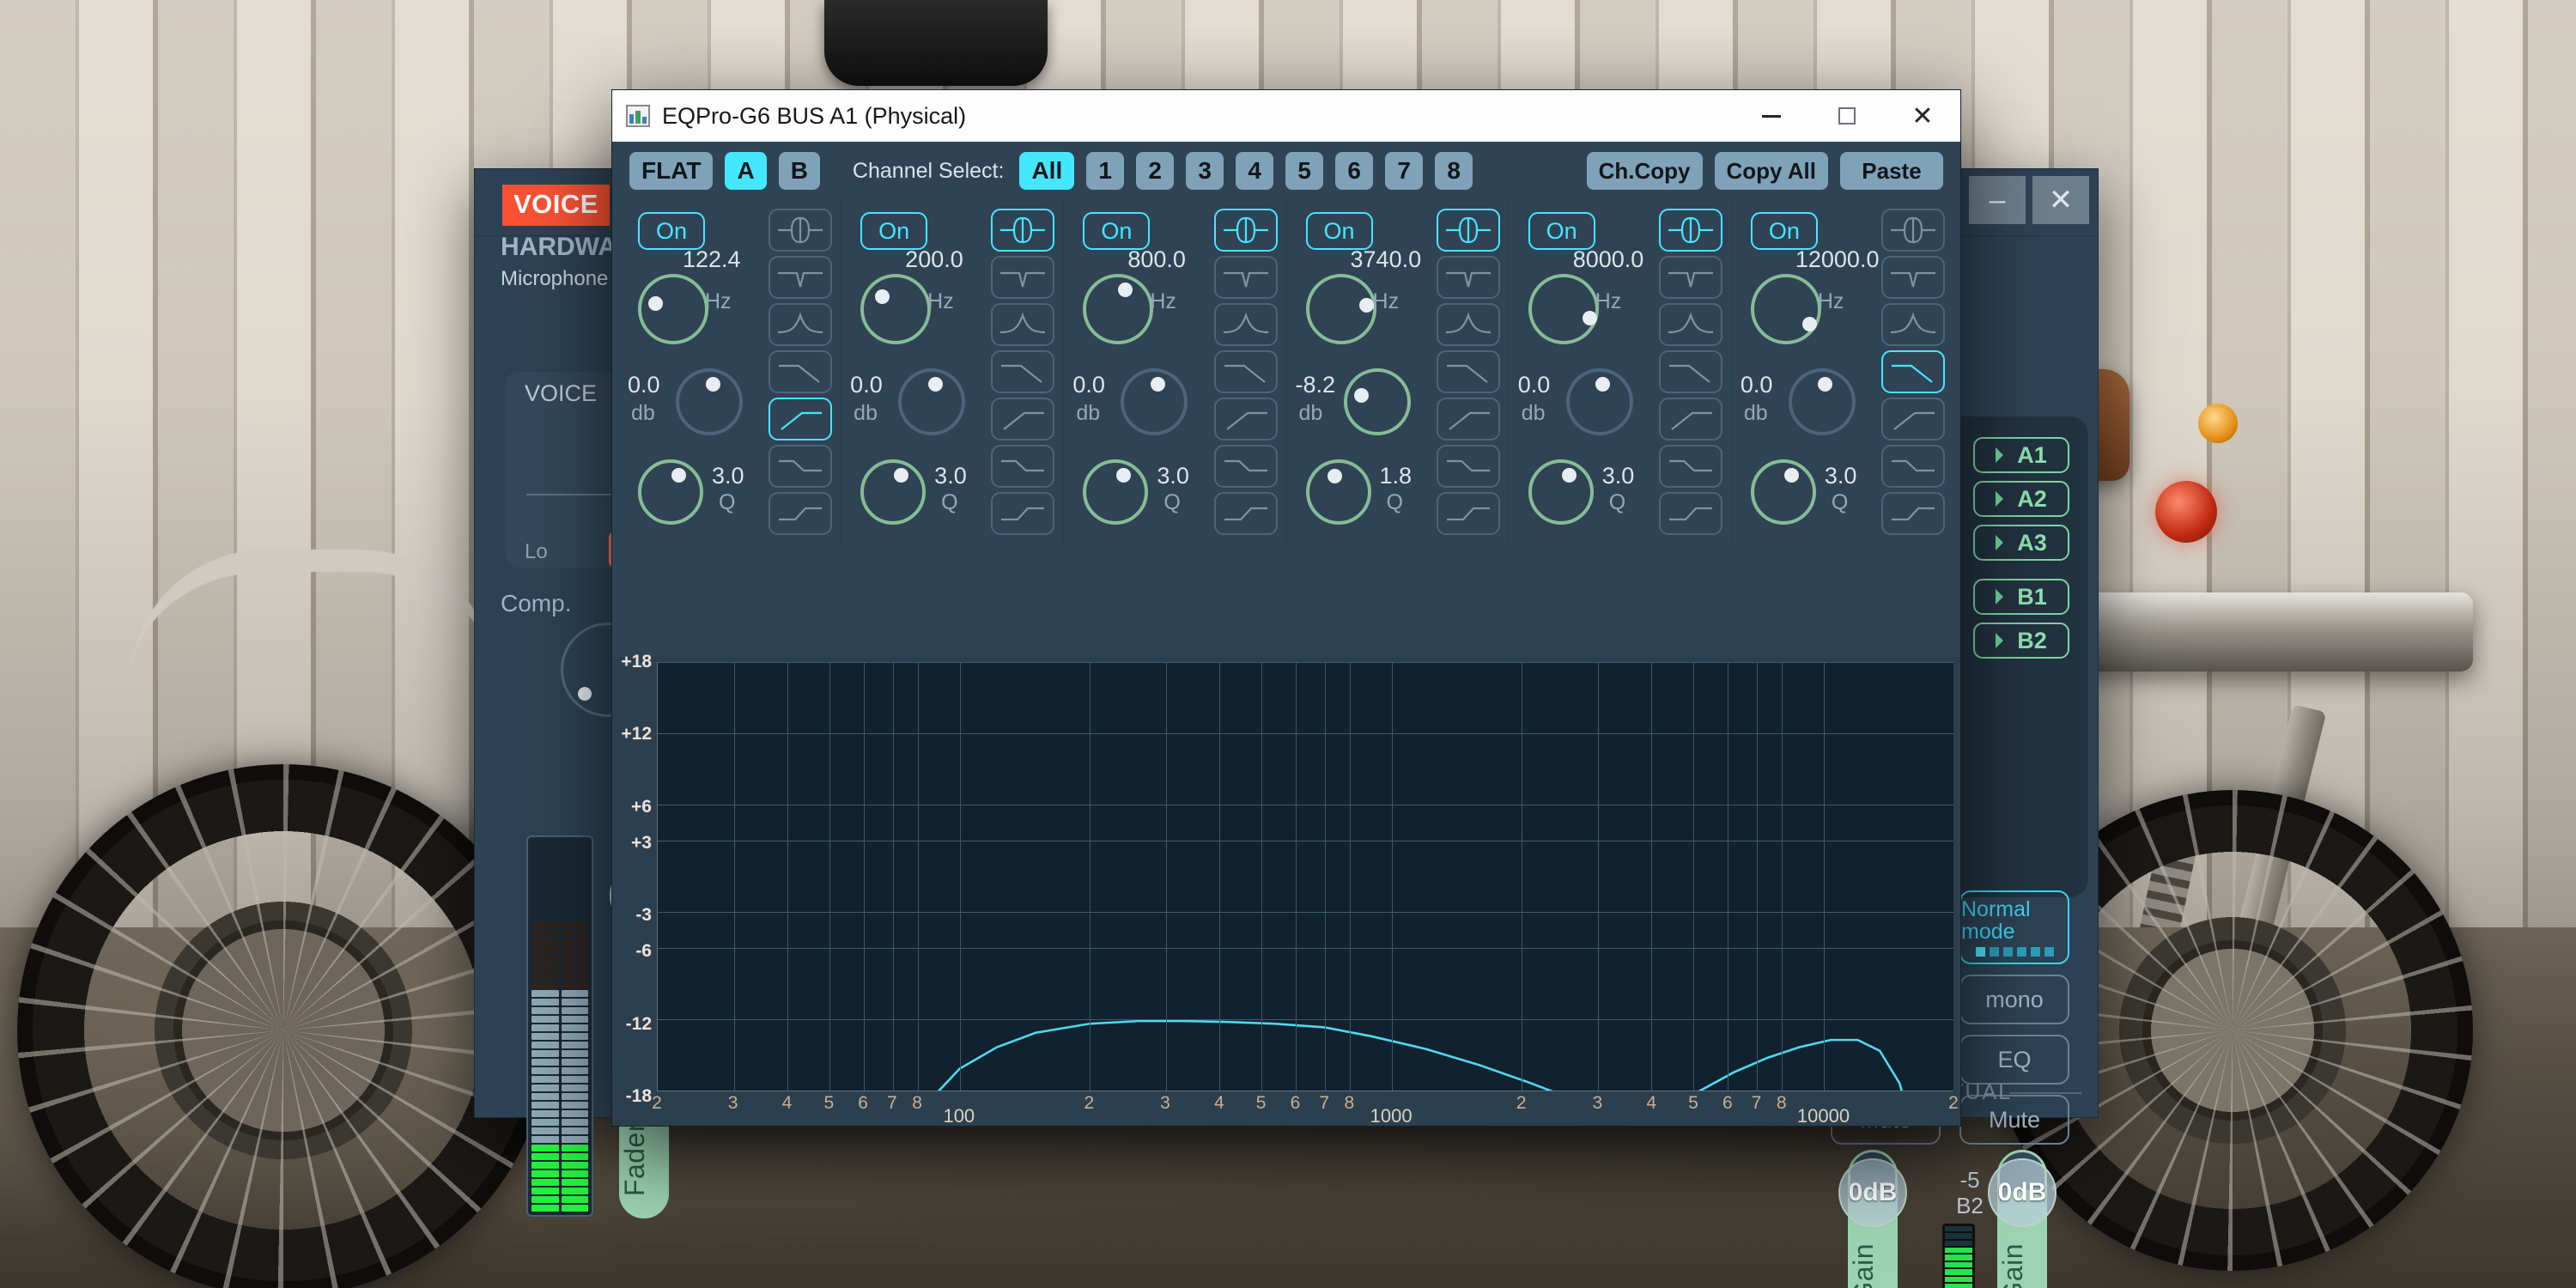 This screenshot has height=1288, width=2576. Describe the element at coordinates (1404, 171) in the screenshot. I see `channel-button-7: 7` at that location.